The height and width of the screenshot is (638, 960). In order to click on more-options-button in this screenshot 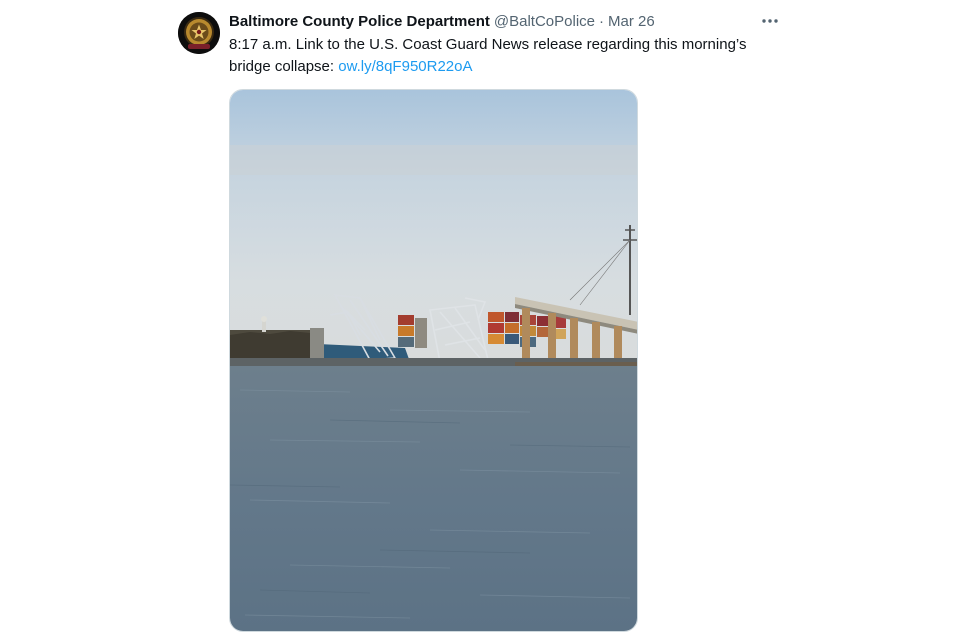, I will do `click(770, 21)`.